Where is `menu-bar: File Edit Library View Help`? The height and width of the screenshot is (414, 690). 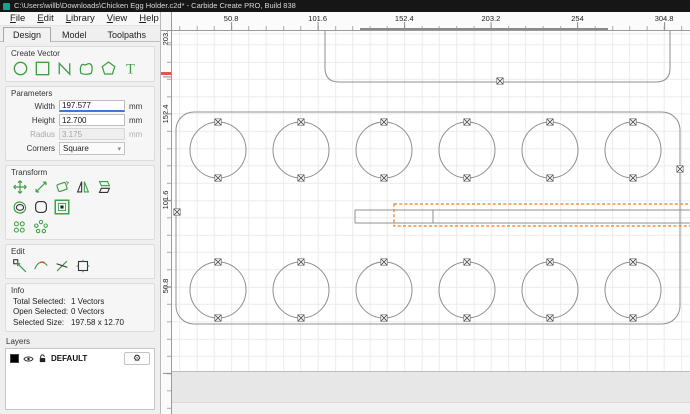
menu-bar: File Edit Library View Help is located at coordinates (80, 19).